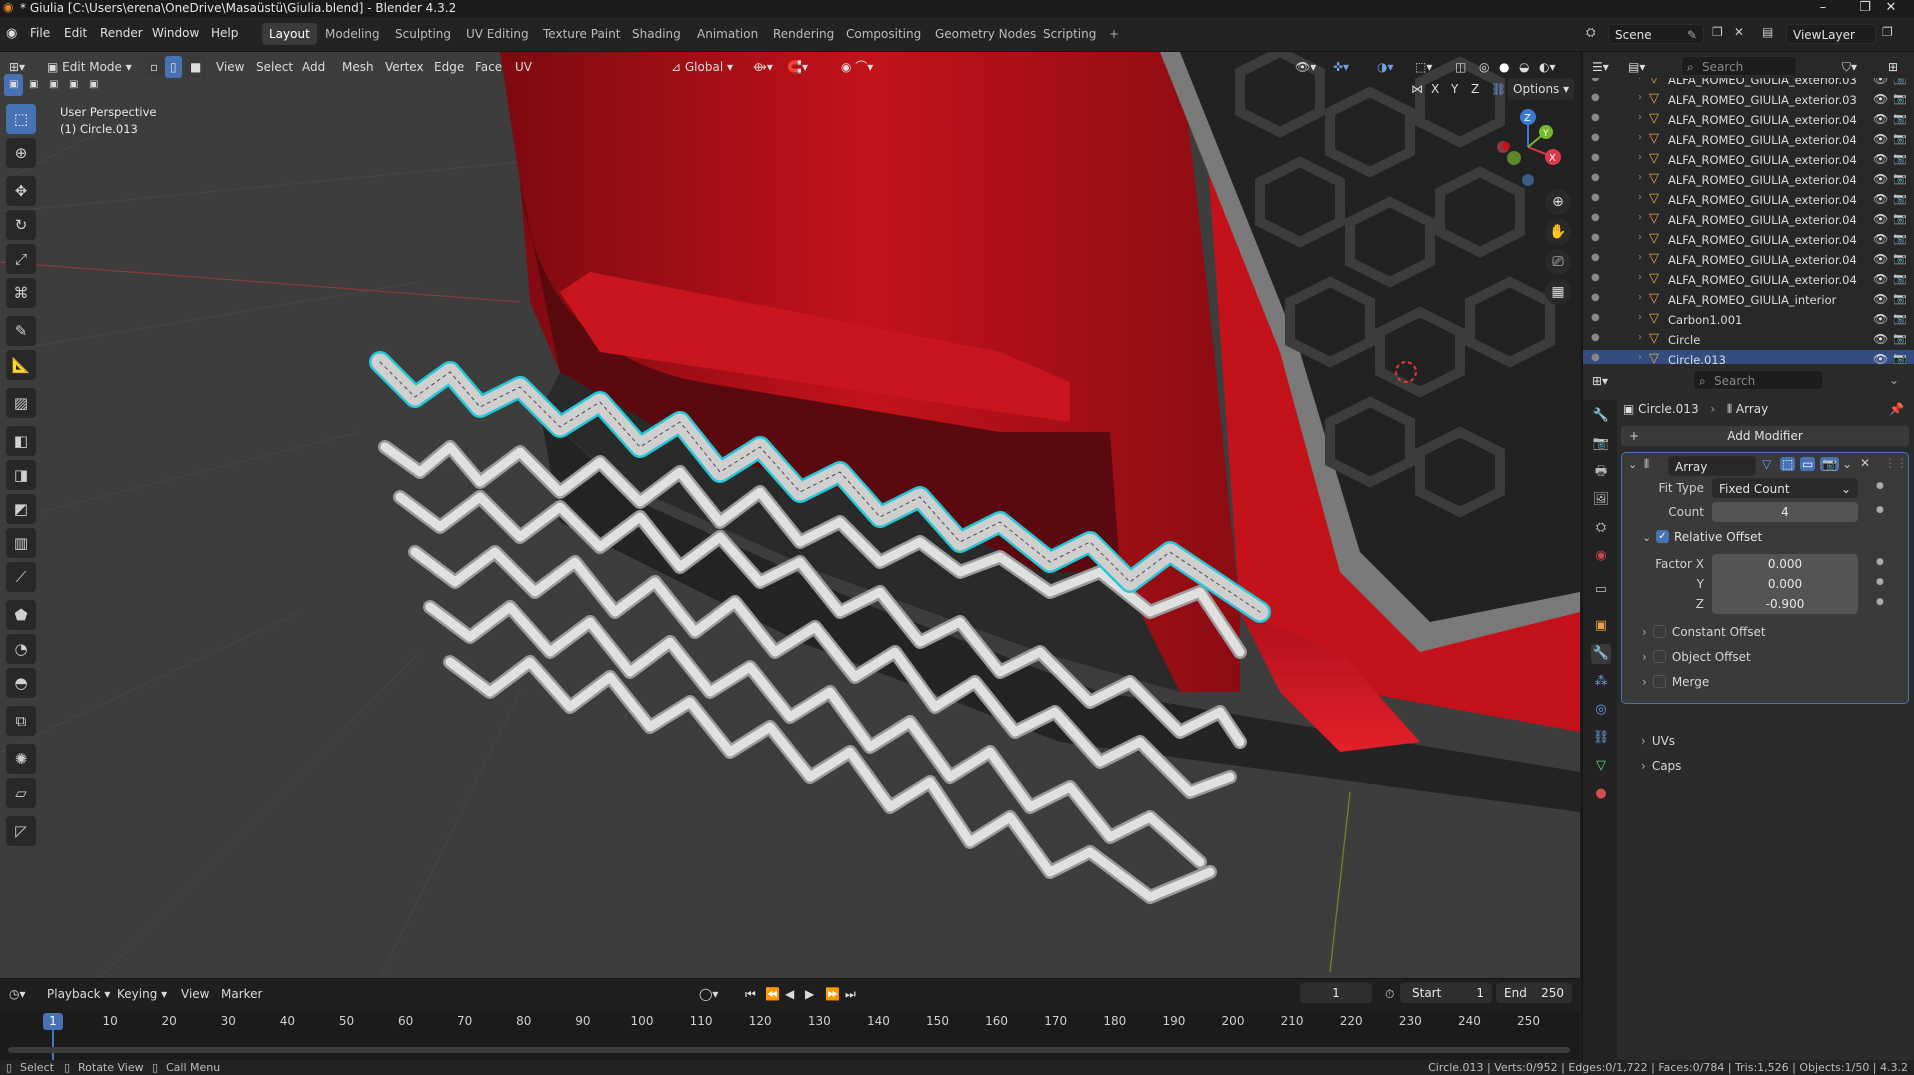 The width and height of the screenshot is (1914, 1075). What do you see at coordinates (789, 994) in the screenshot?
I see `play-reverse-icon: ◀` at bounding box center [789, 994].